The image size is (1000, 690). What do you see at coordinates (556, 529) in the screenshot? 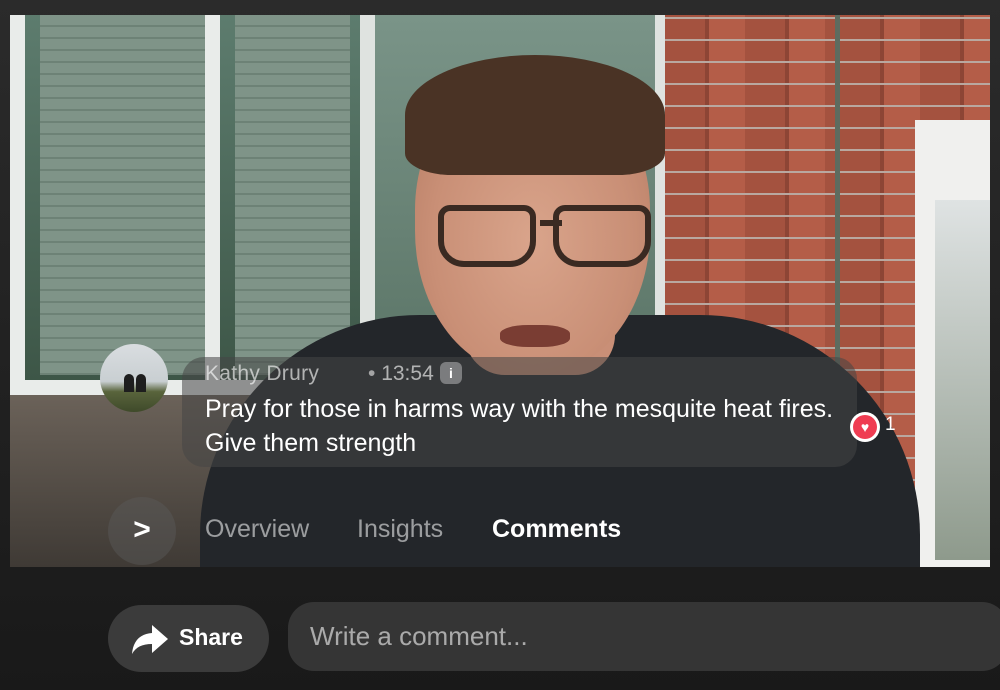
I see `tab-comments: Comments` at bounding box center [556, 529].